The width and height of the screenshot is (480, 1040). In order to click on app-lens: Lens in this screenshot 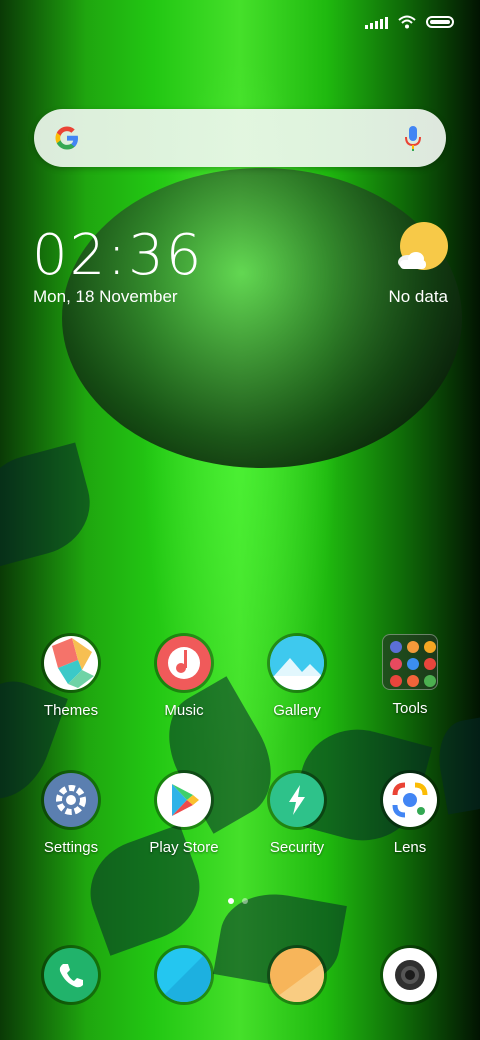, I will do `click(410, 814)`.